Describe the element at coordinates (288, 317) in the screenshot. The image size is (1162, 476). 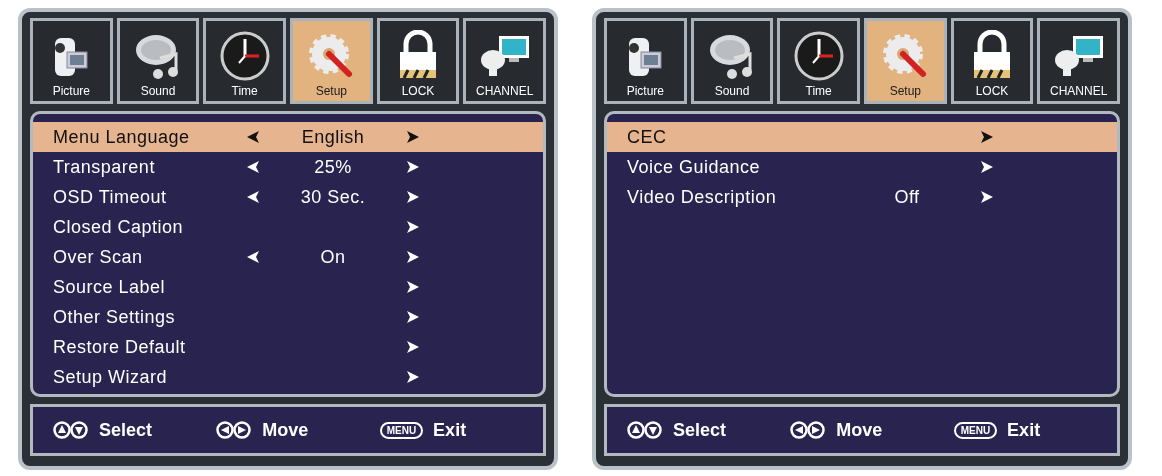
I see `menu-item: Other Settings` at that location.